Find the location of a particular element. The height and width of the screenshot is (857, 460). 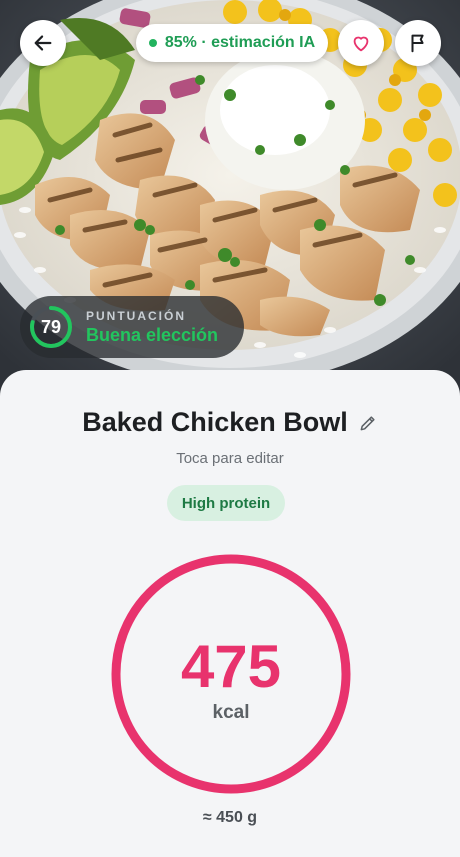

score-ring: 79 is located at coordinates (51, 327).